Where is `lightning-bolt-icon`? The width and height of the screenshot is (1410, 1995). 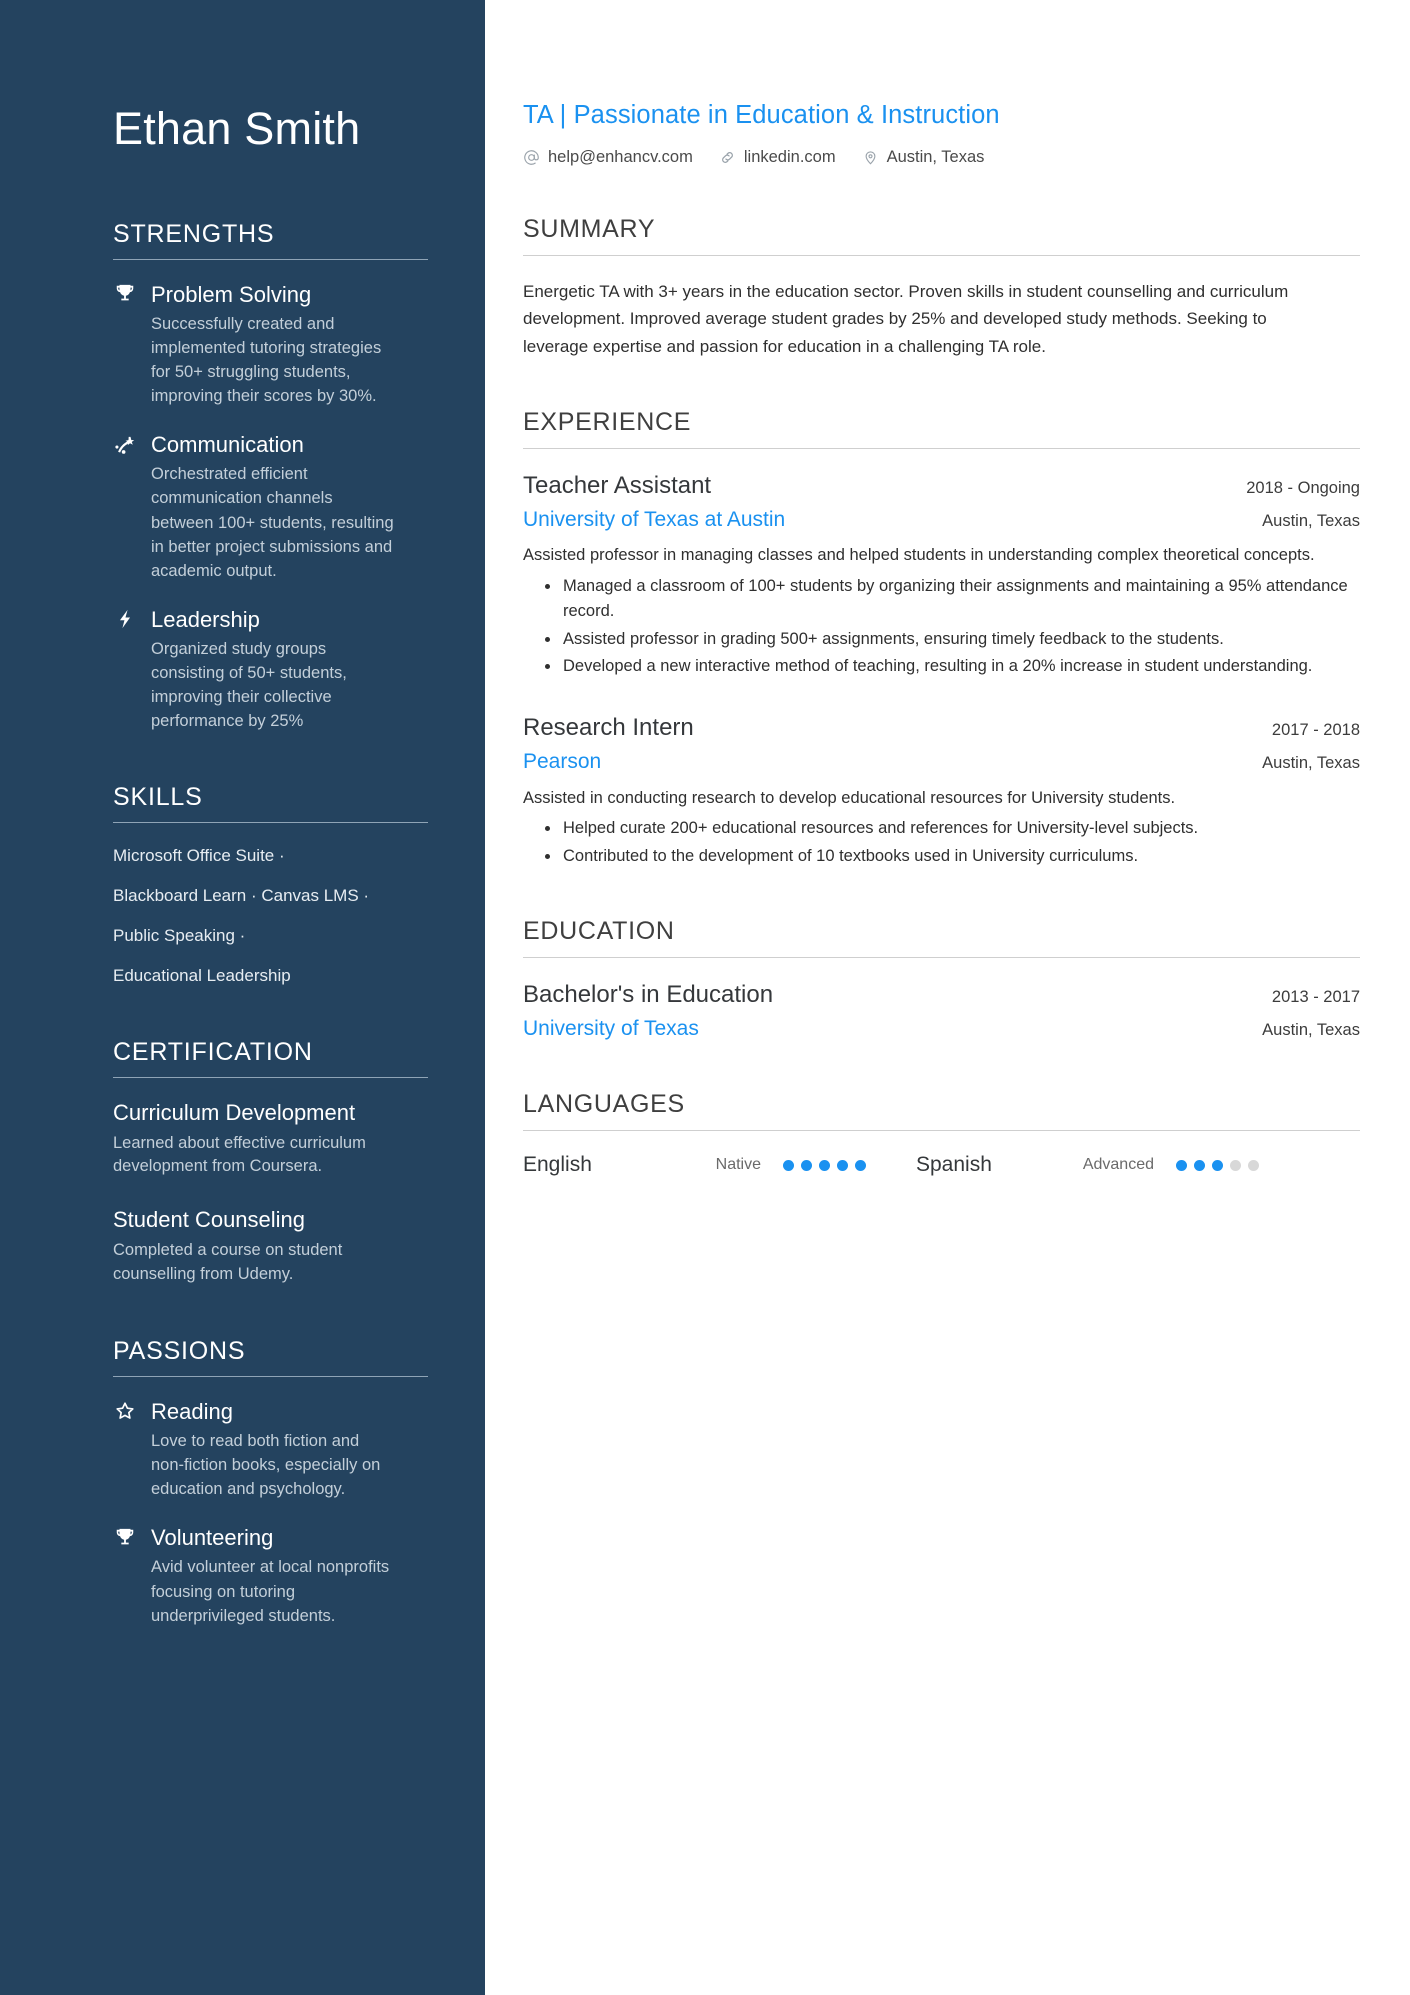
lightning-bolt-icon is located at coordinates (125, 619).